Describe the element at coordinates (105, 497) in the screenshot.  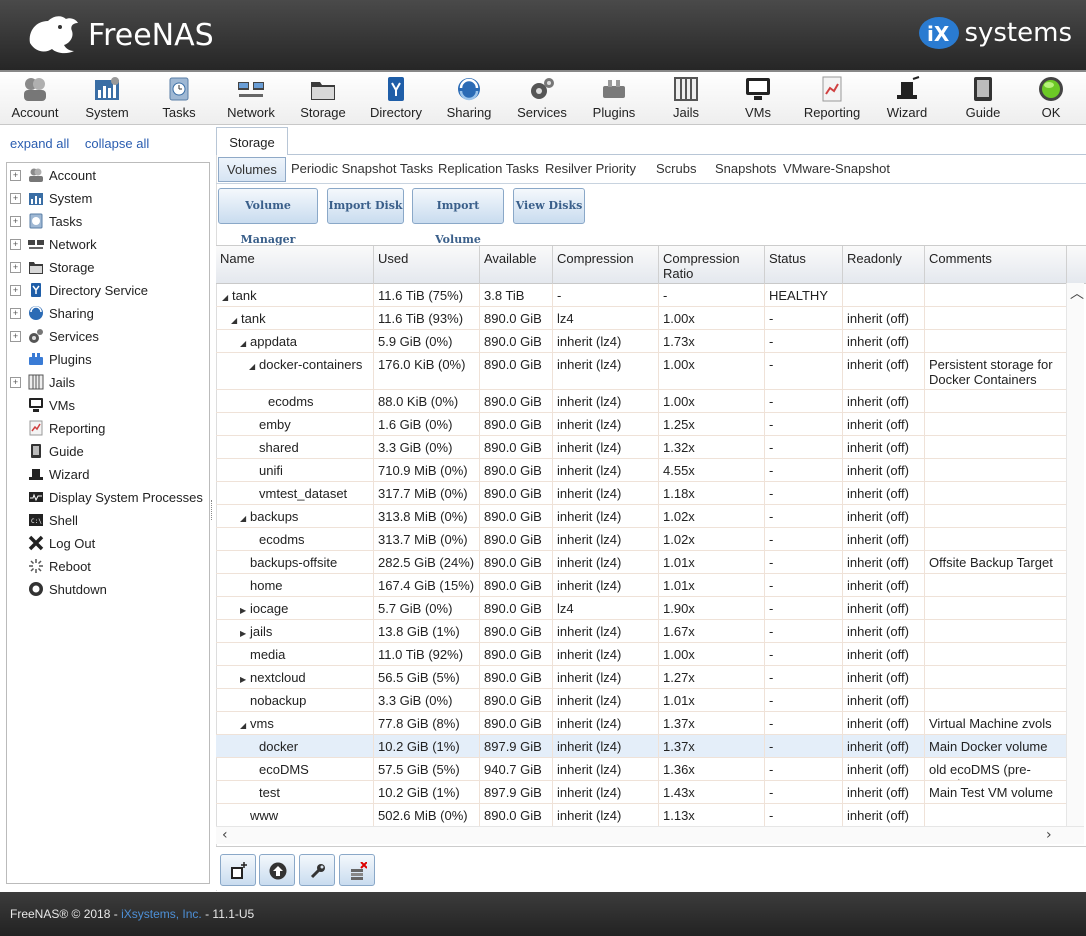
I see `tree-item-display-system-processes: Display System Processes` at that location.